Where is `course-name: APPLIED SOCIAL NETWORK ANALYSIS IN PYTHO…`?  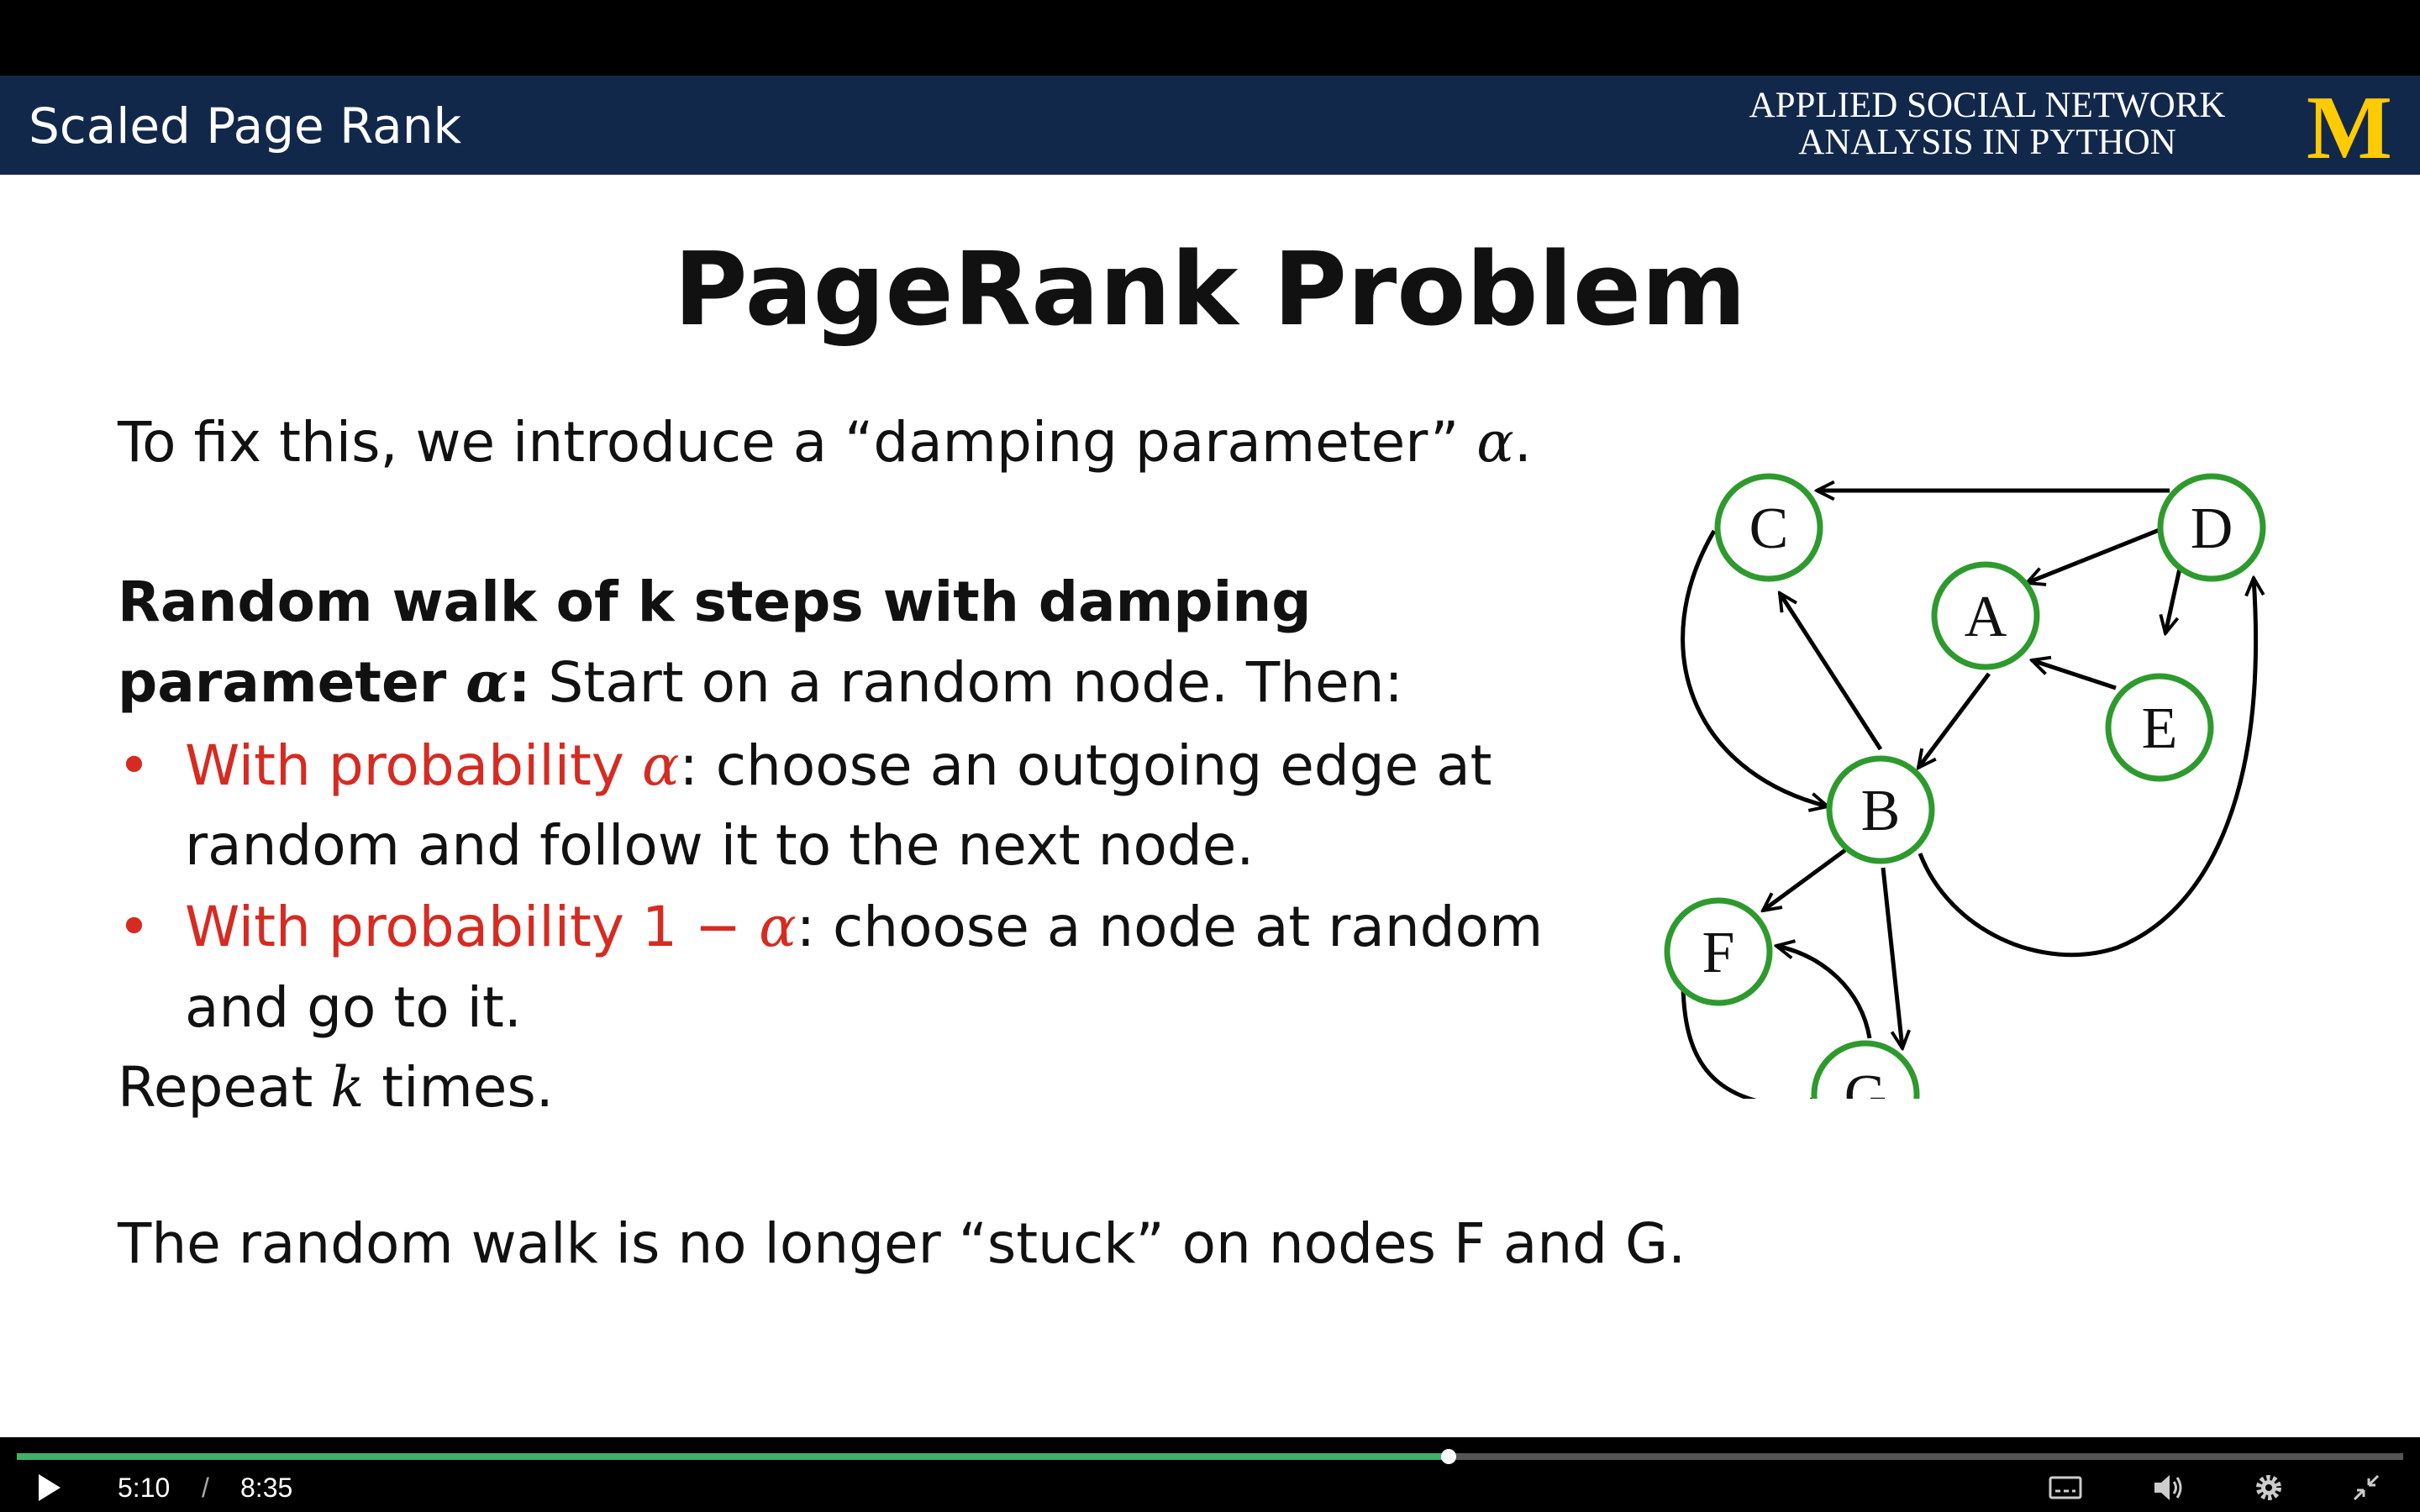 course-name: APPLIED SOCIAL NETWORK ANALYSIS IN PYTHO… is located at coordinates (1987, 124).